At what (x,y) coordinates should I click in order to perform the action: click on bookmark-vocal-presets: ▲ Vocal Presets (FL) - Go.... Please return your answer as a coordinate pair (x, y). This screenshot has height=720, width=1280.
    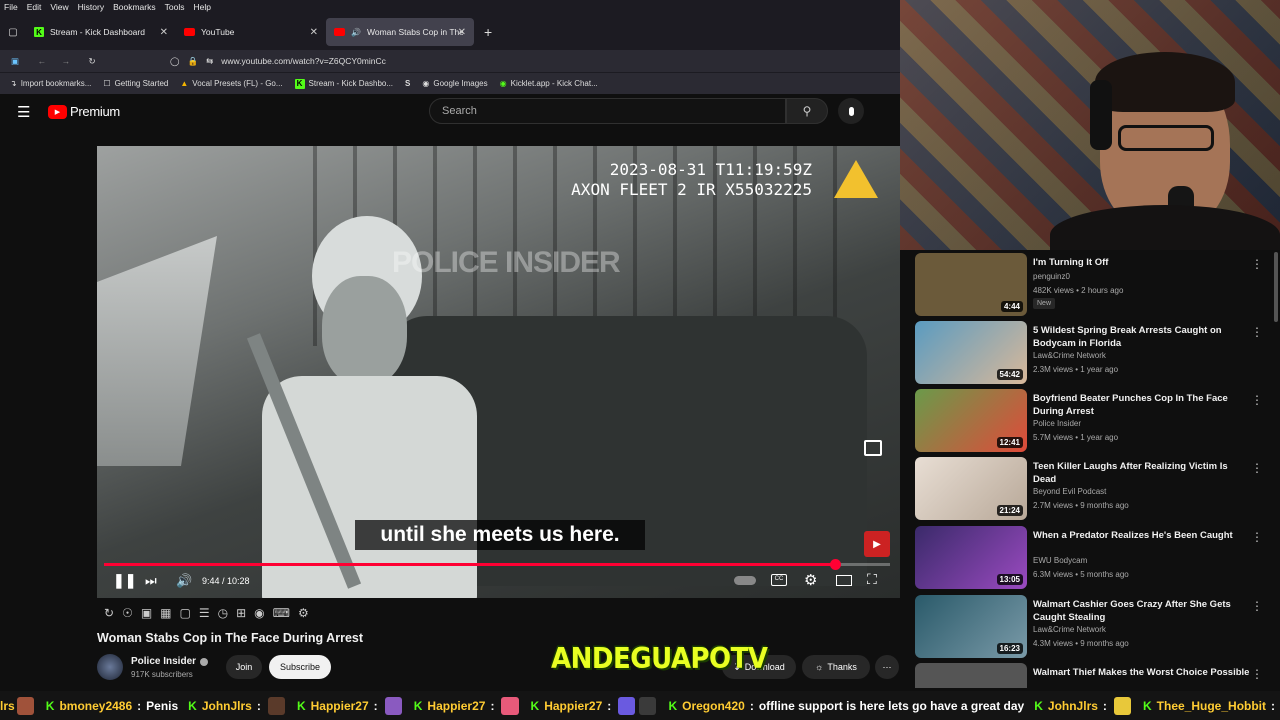
    Looking at the image, I should click on (231, 83).